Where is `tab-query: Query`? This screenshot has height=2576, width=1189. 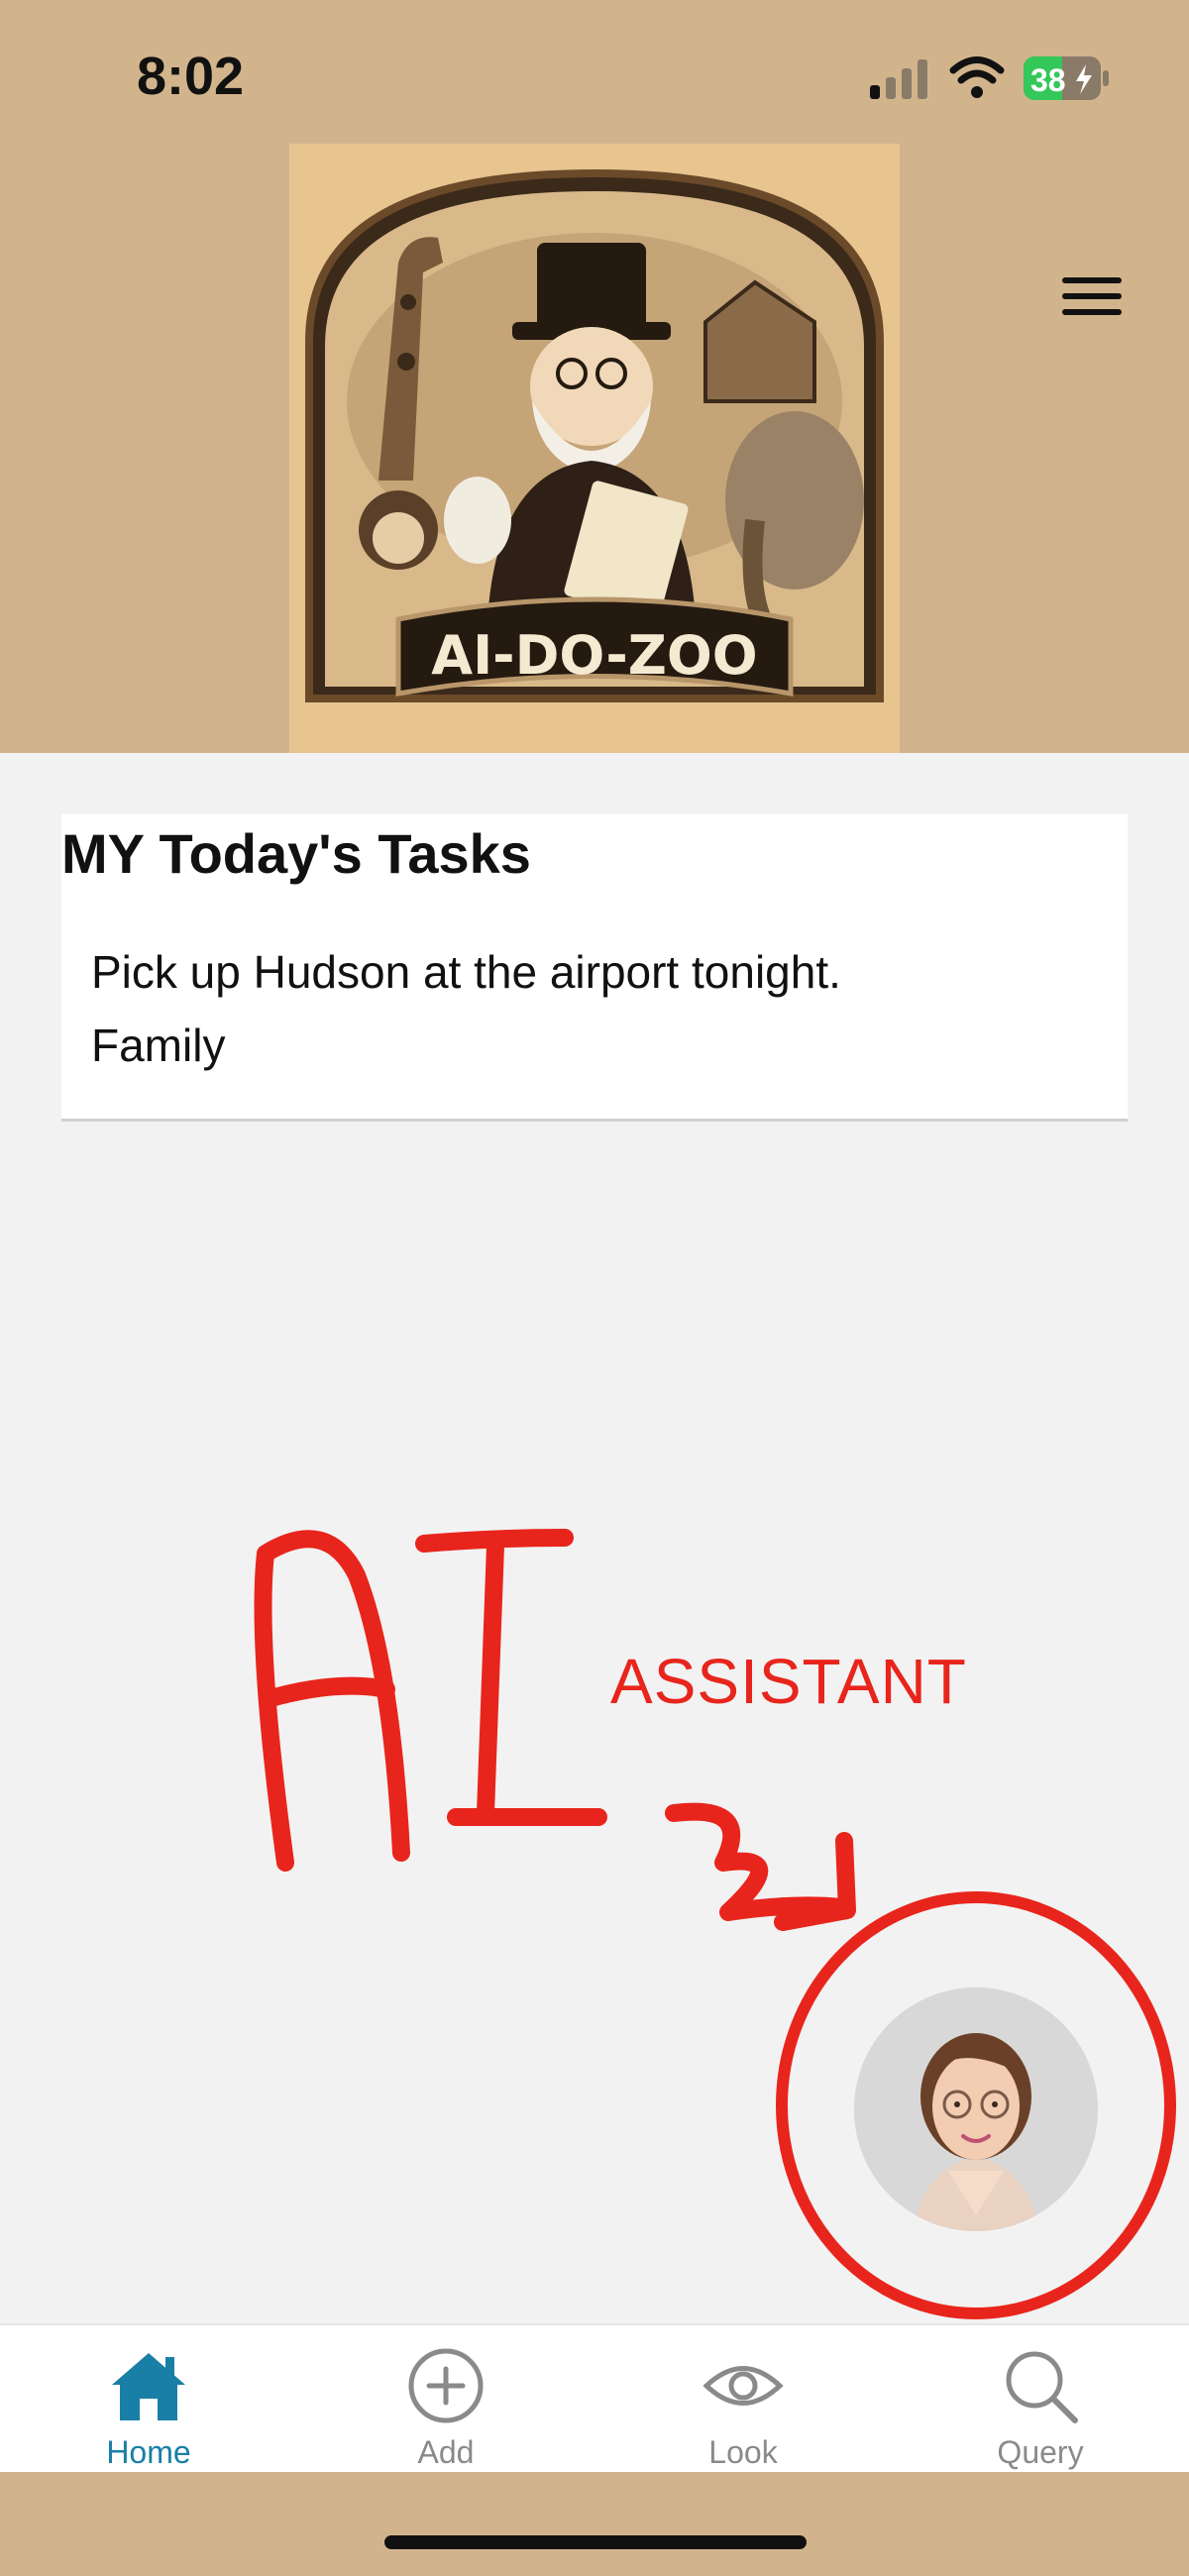
tab-query: Query is located at coordinates (1040, 2398).